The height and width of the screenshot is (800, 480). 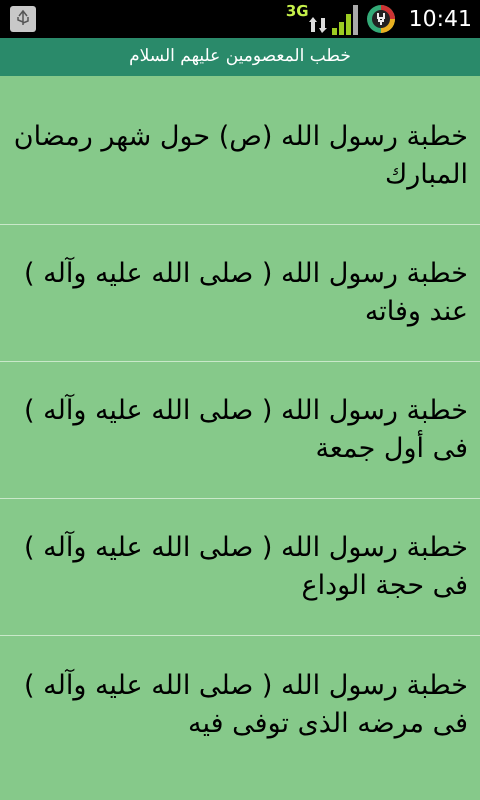 I want to click on app-title: خطب المعصومين عليهم السلام, so click(x=240, y=56).